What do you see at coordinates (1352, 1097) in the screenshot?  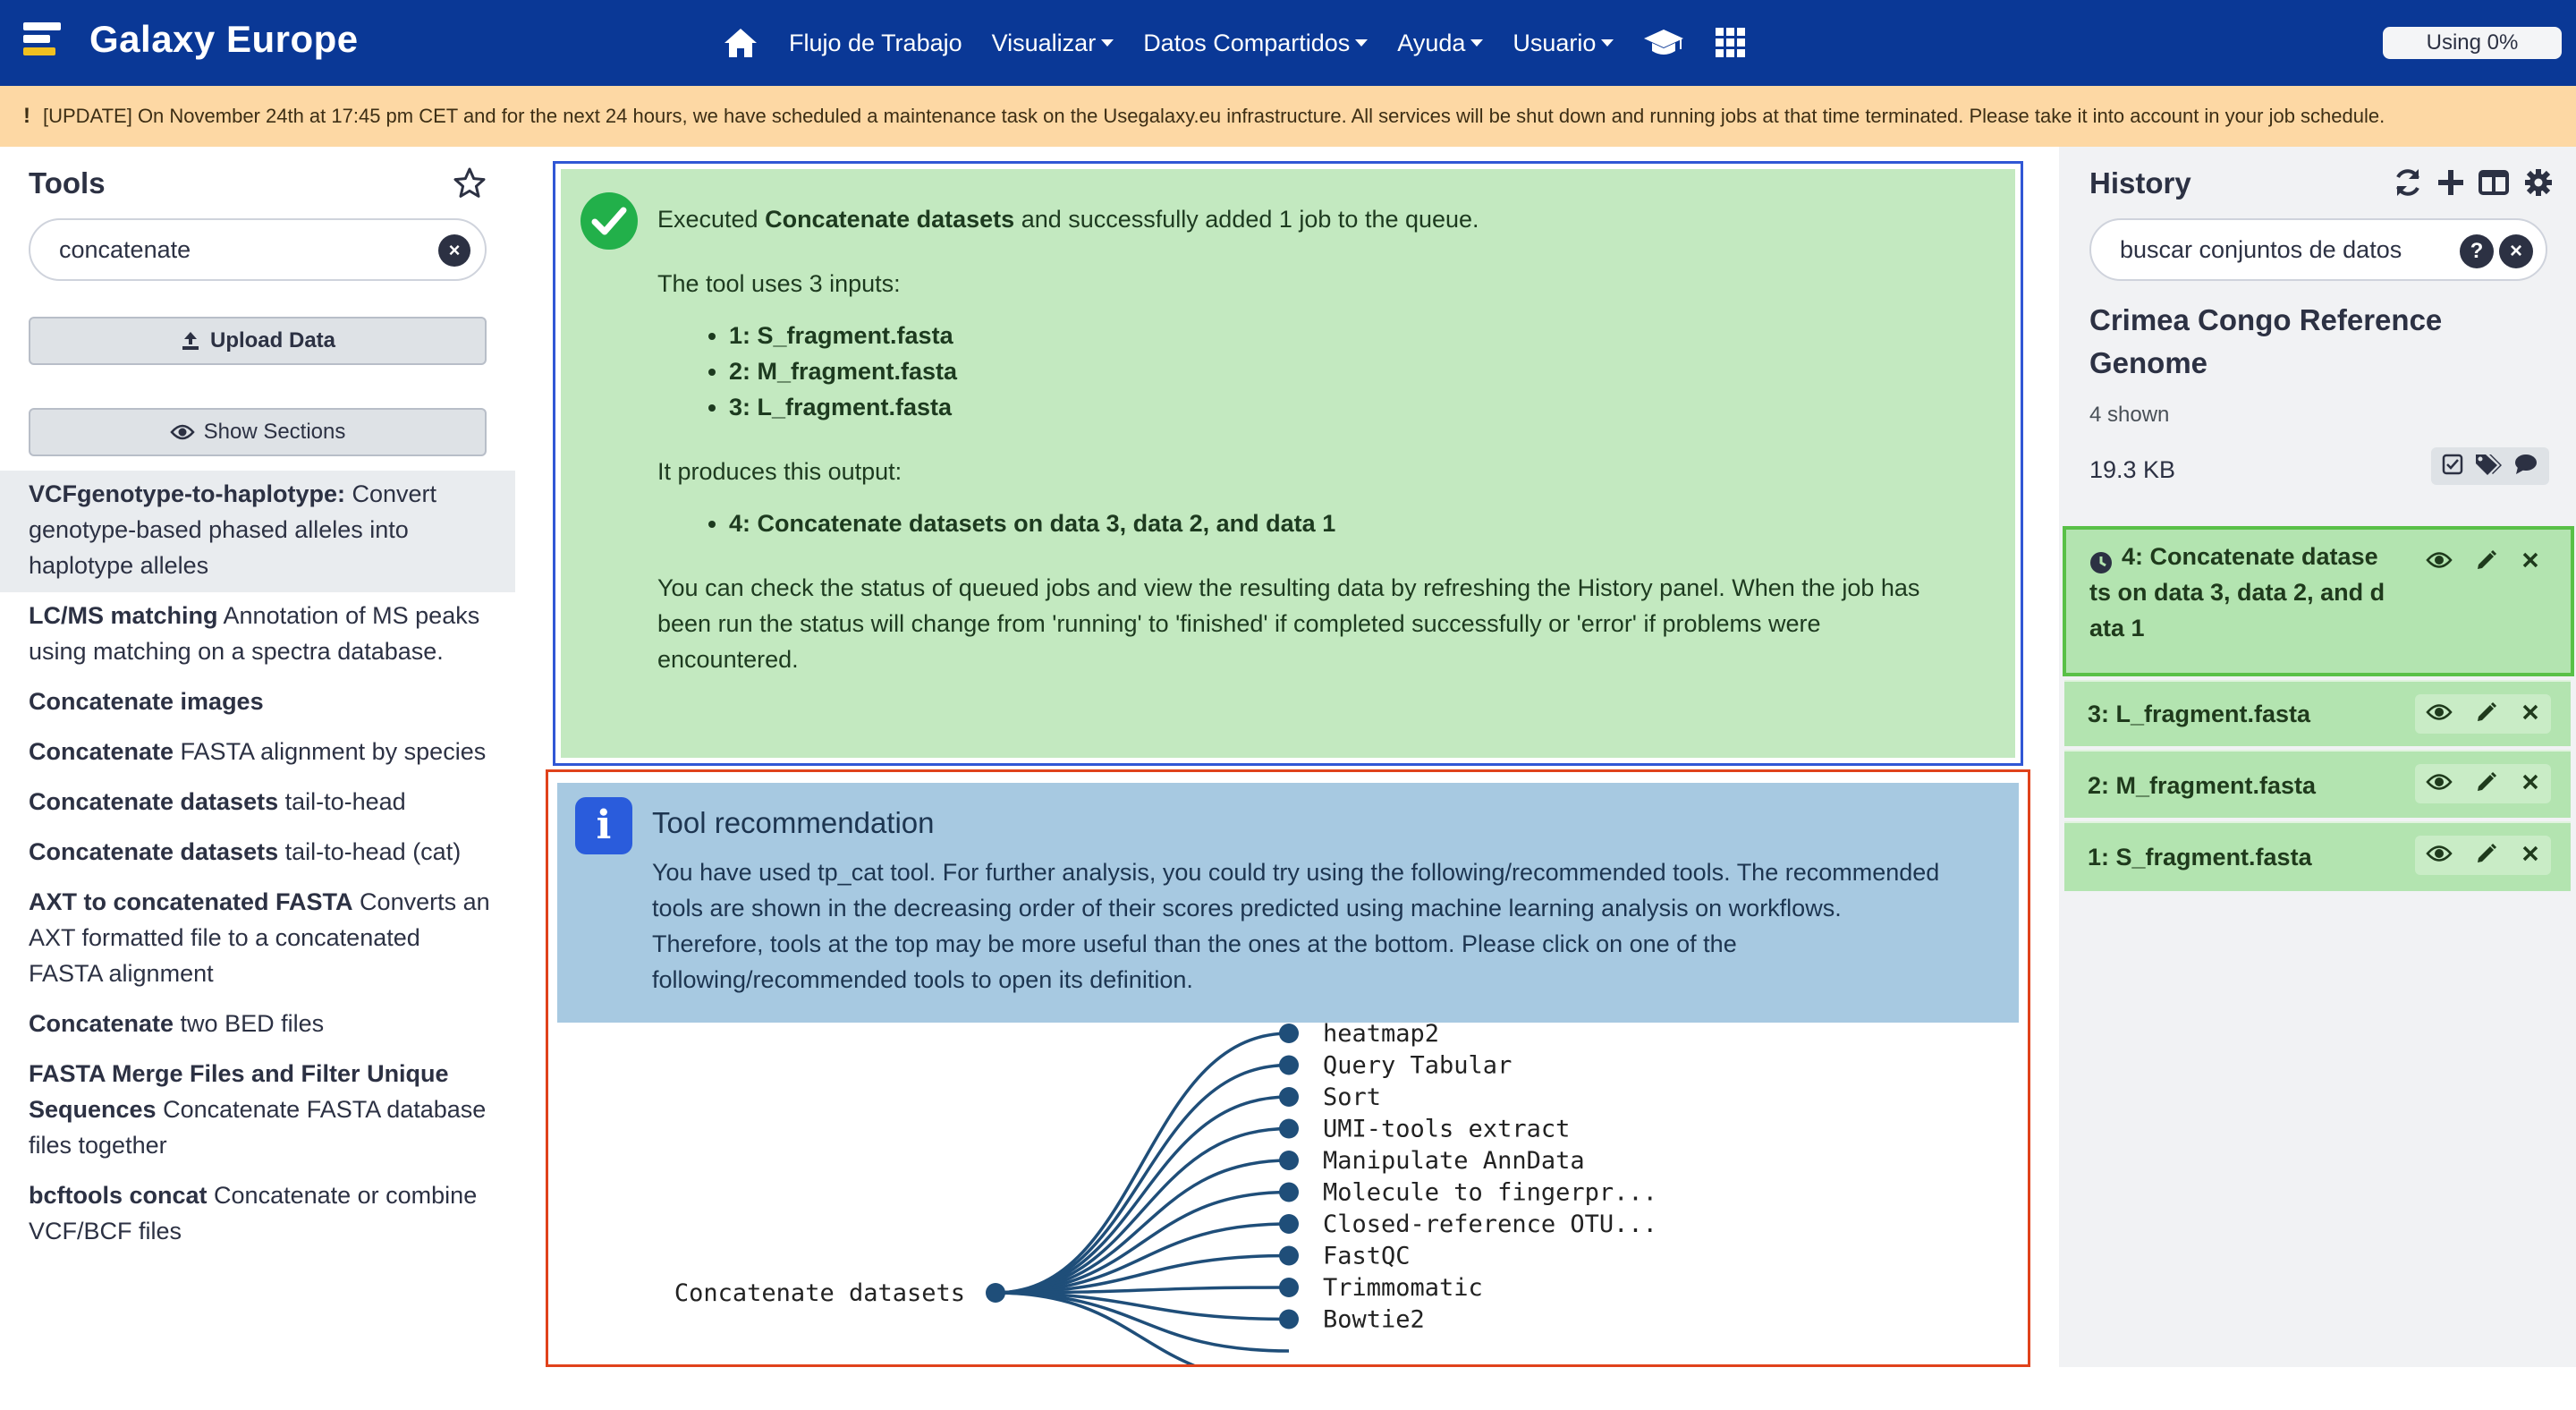 I see `recommended-tool-label: Sort` at bounding box center [1352, 1097].